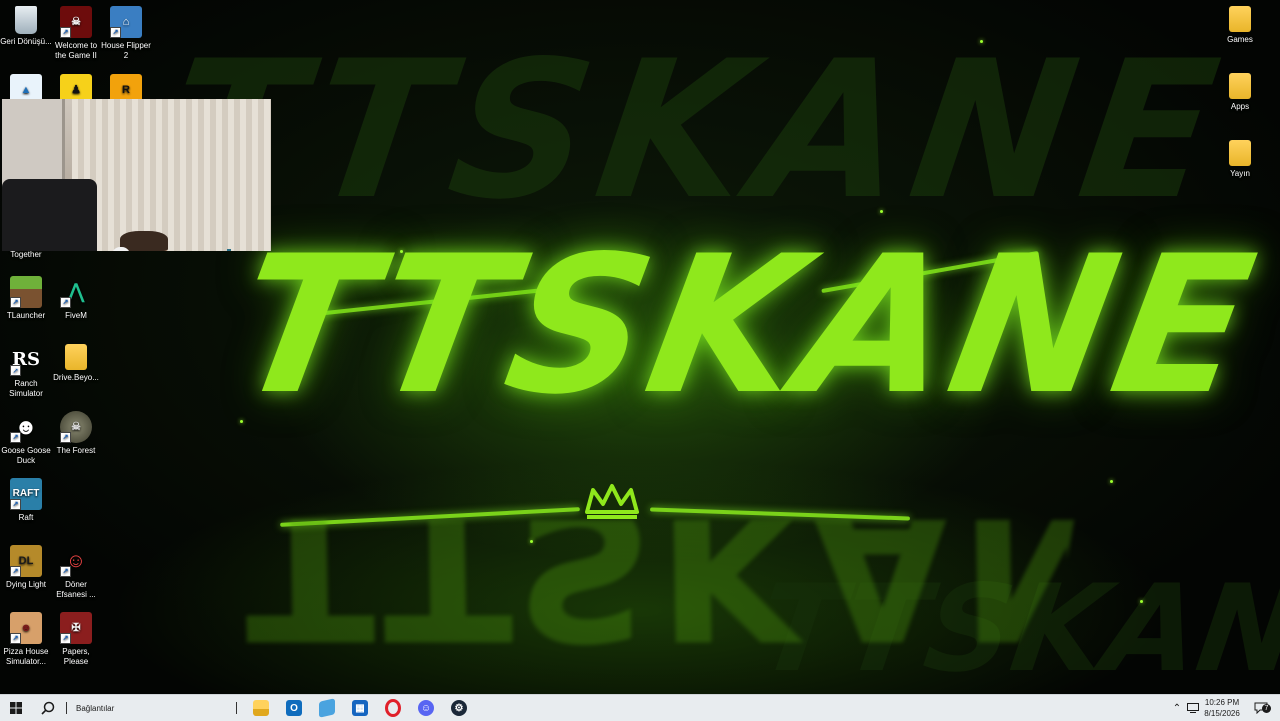  I want to click on desktop-icon-label: Yayın, so click(1240, 173).